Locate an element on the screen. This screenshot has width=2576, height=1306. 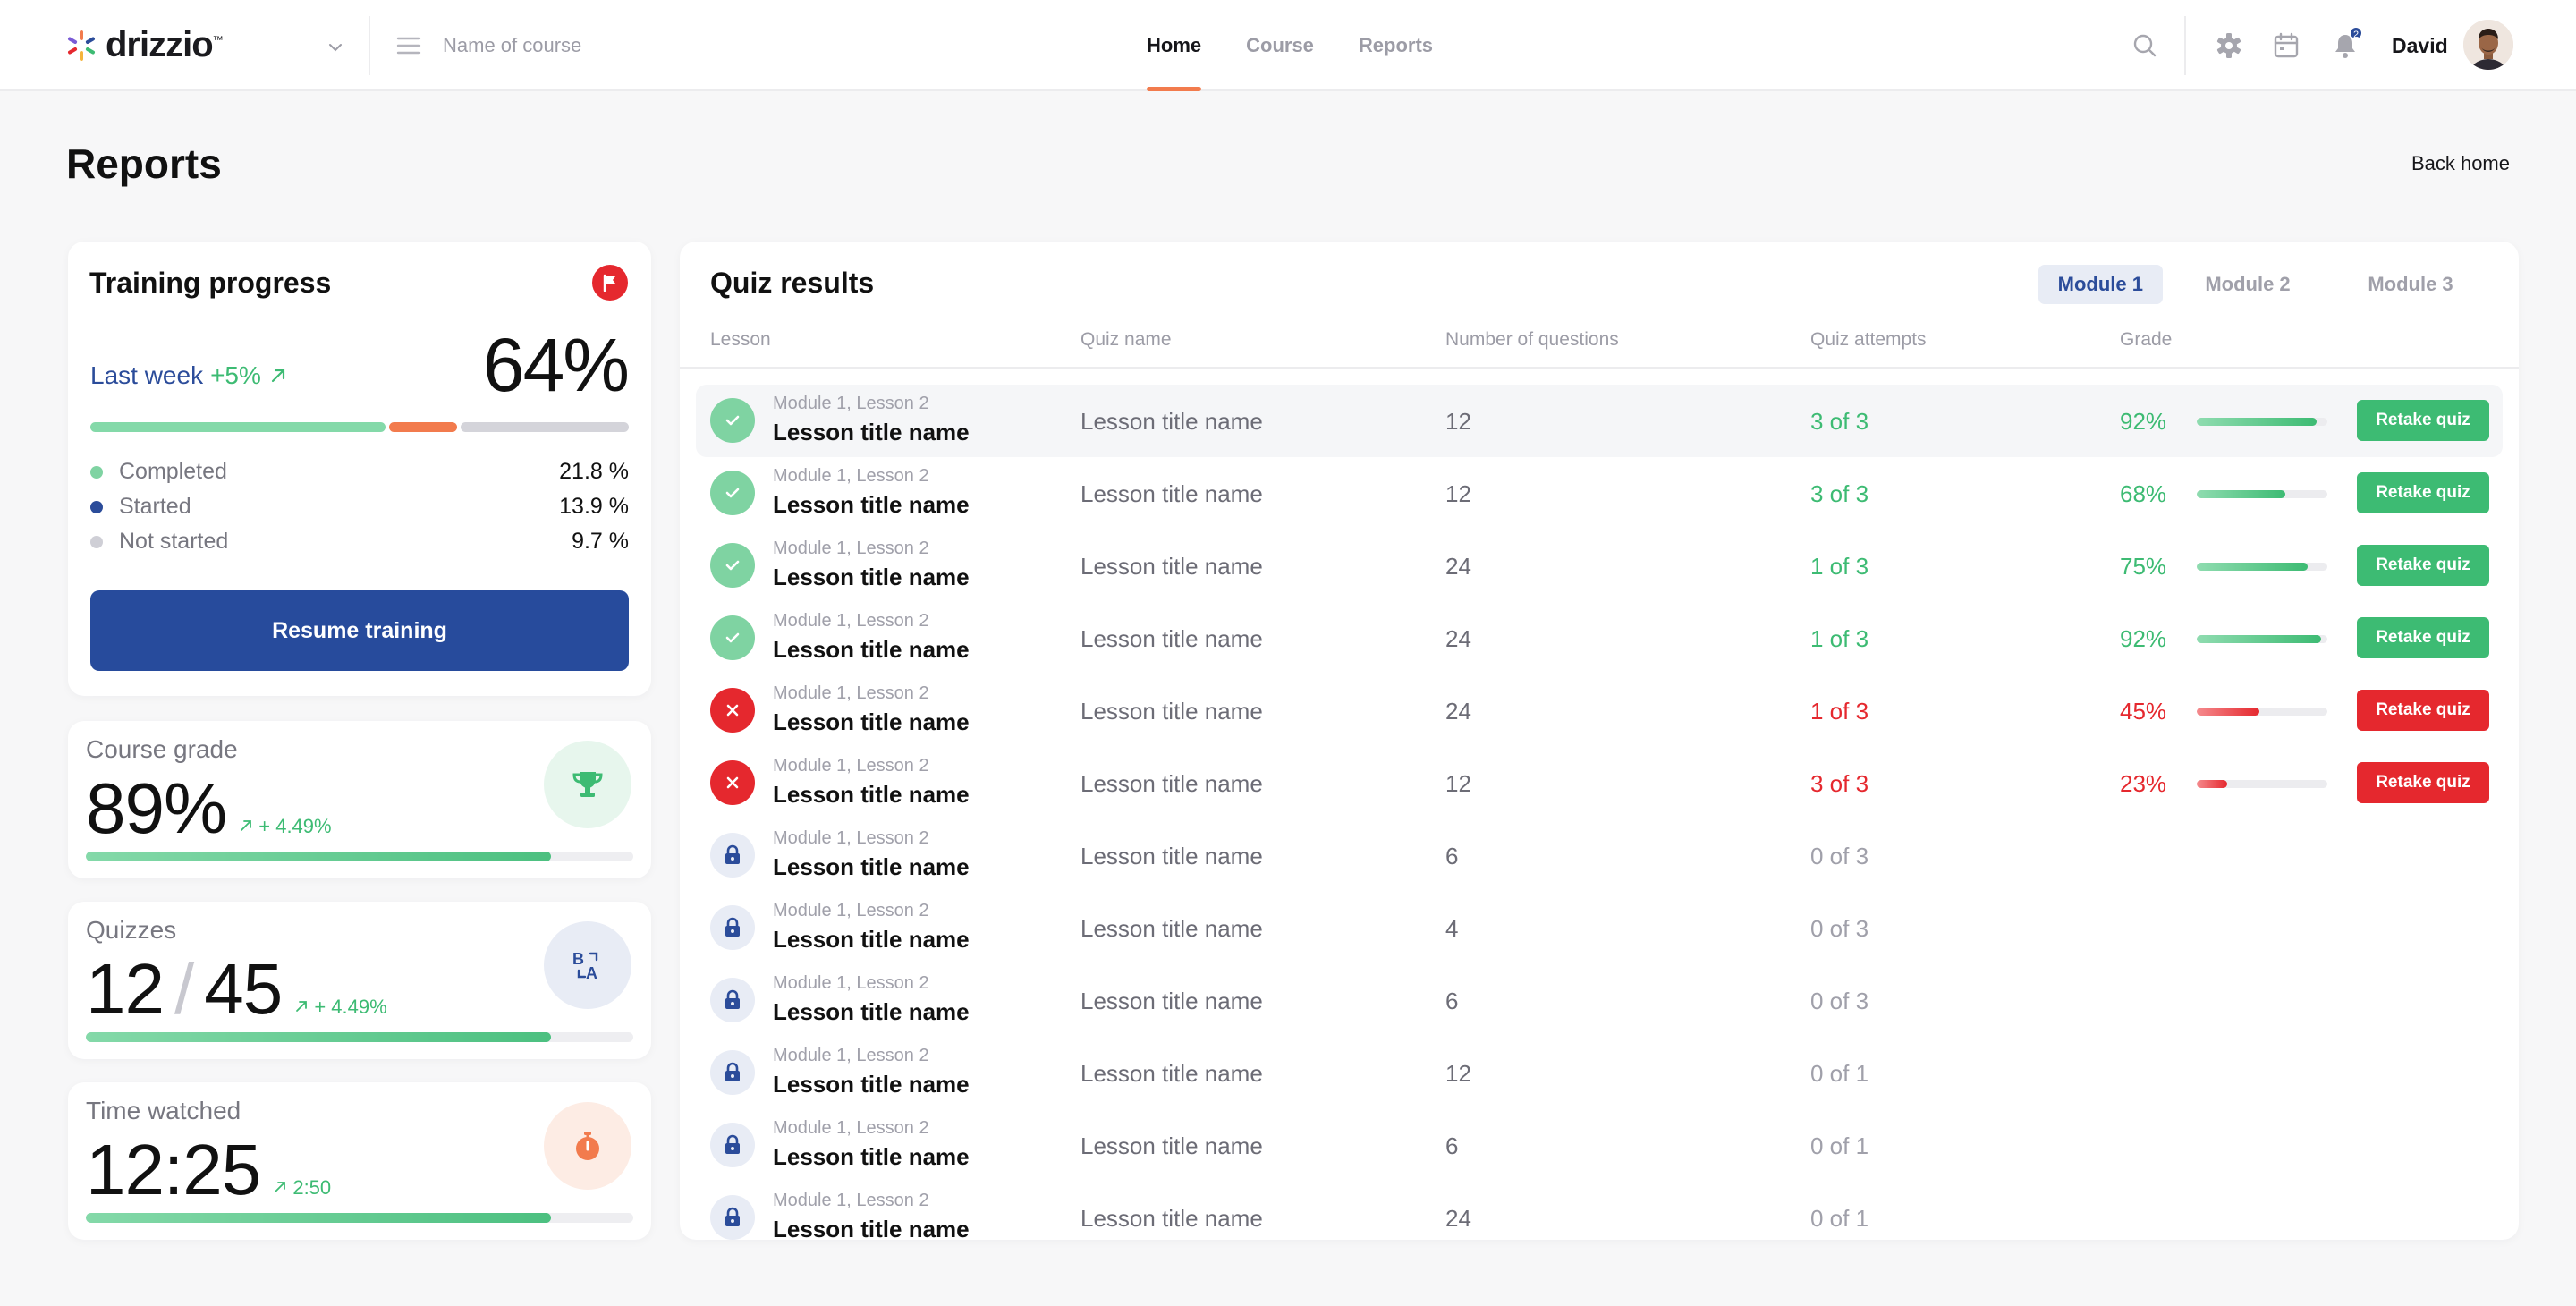
nav-tab-course: Course is located at coordinates (1280, 46).